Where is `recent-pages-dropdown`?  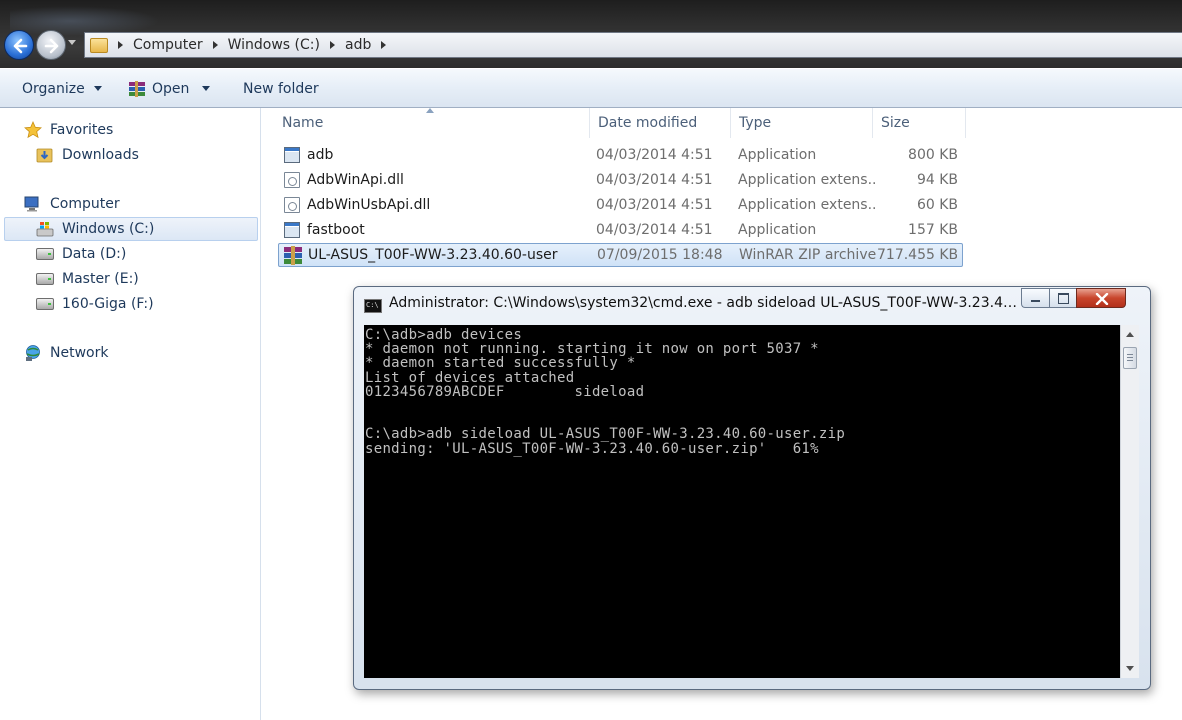
recent-pages-dropdown is located at coordinates (72, 42).